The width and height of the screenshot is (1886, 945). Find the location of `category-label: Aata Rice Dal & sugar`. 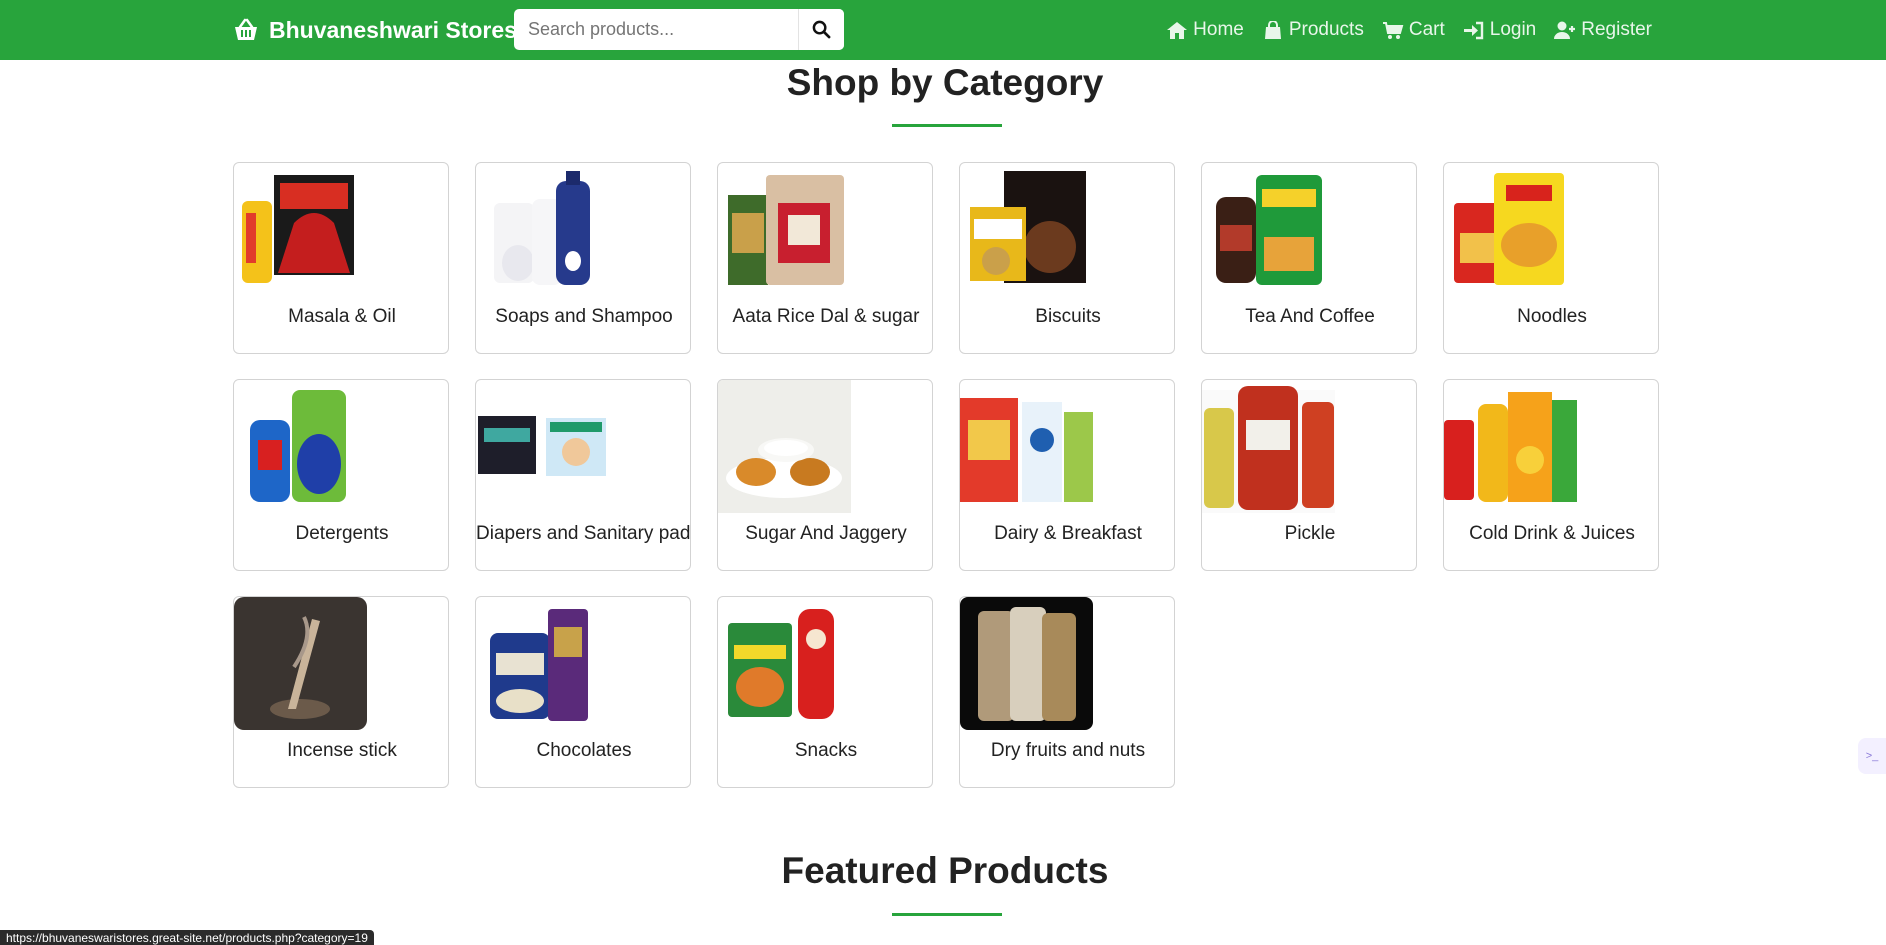

category-label: Aata Rice Dal & sugar is located at coordinates (826, 316).